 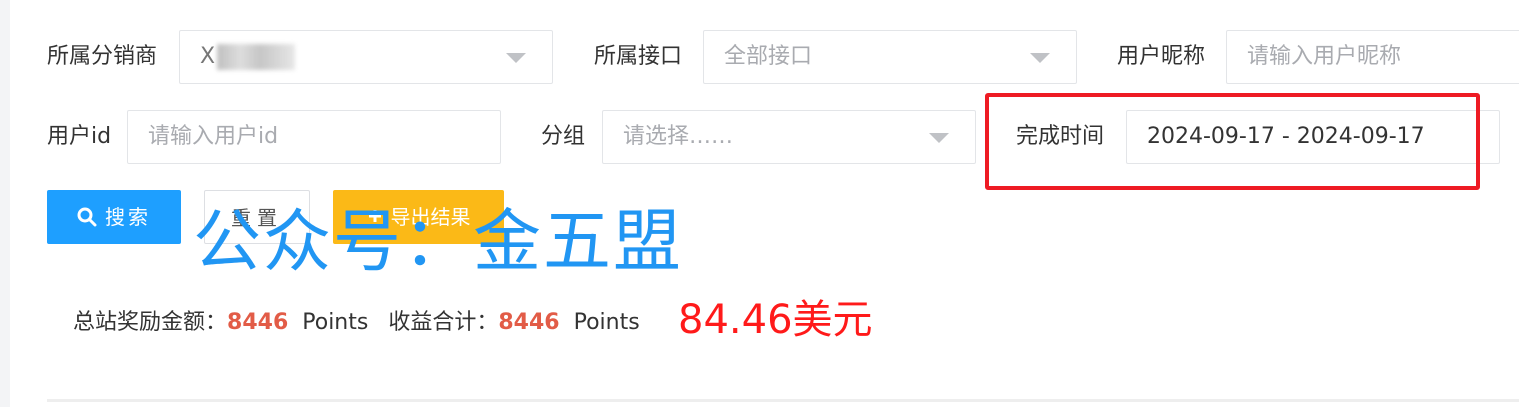 What do you see at coordinates (1324, 56) in the screenshot?
I see `nickname-placeholder: 请输入用户昵称` at bounding box center [1324, 56].